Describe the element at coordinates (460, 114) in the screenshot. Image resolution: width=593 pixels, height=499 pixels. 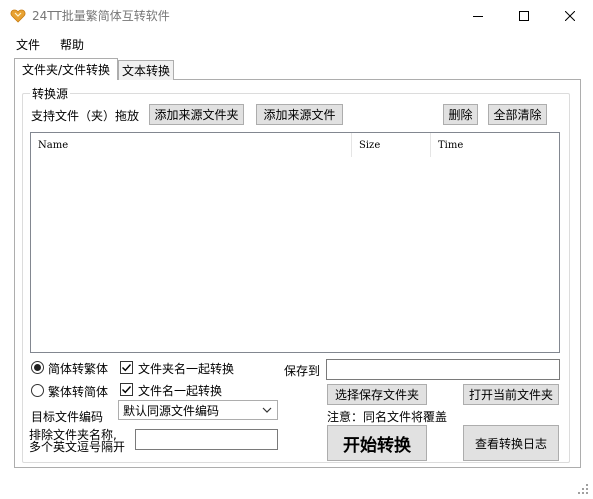
I see `delete-button: 删除` at that location.